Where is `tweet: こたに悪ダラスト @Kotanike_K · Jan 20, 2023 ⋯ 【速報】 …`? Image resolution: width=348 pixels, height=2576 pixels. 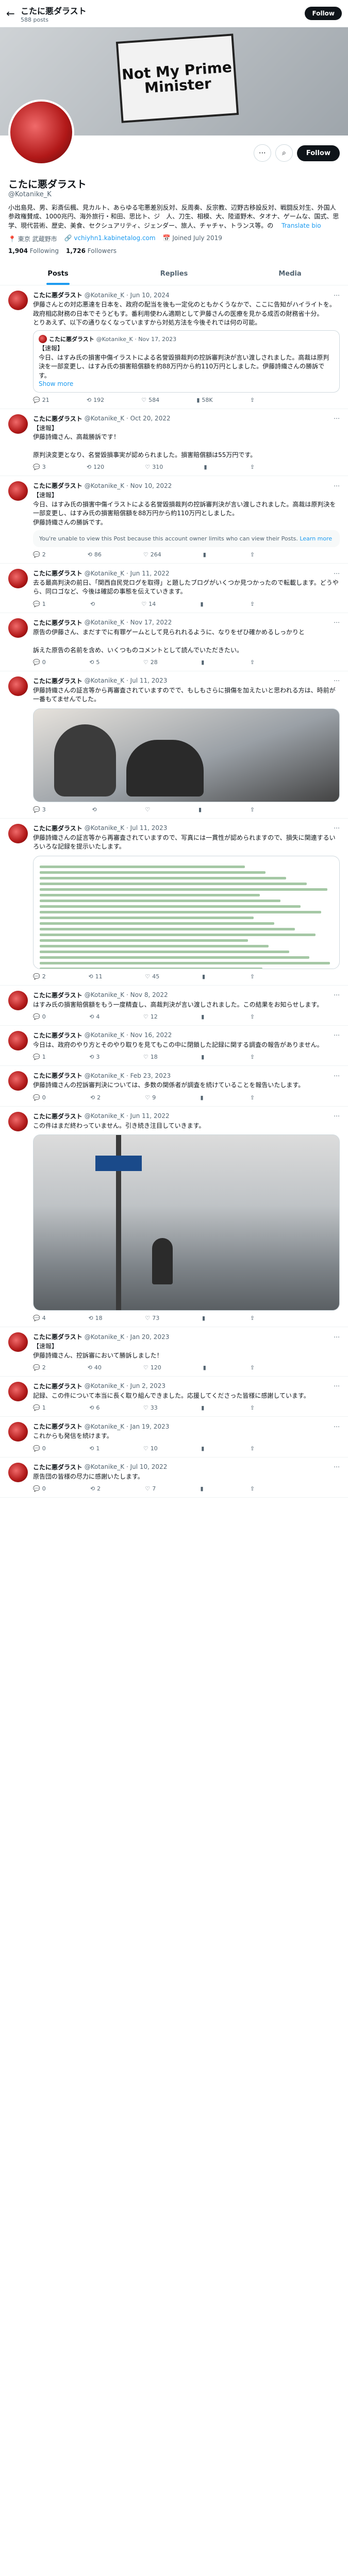 tweet: こたに悪ダラスト @Kotanike_K · Jan 20, 2023 ⋯ 【速報】 … is located at coordinates (174, 1352).